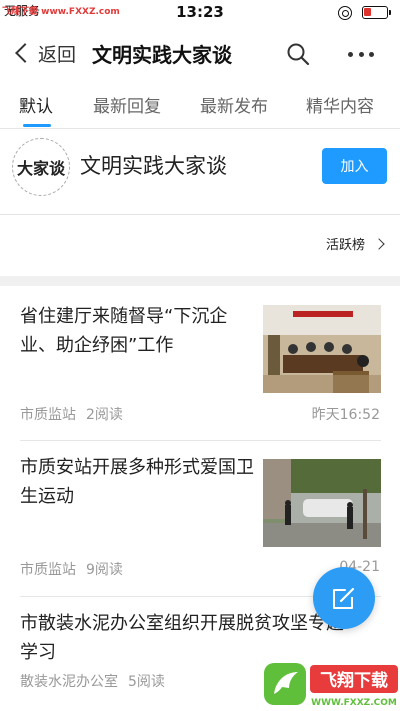 The height and width of the screenshot is (711, 400). I want to click on active-rank-link: 活跃榜, so click(355, 243).